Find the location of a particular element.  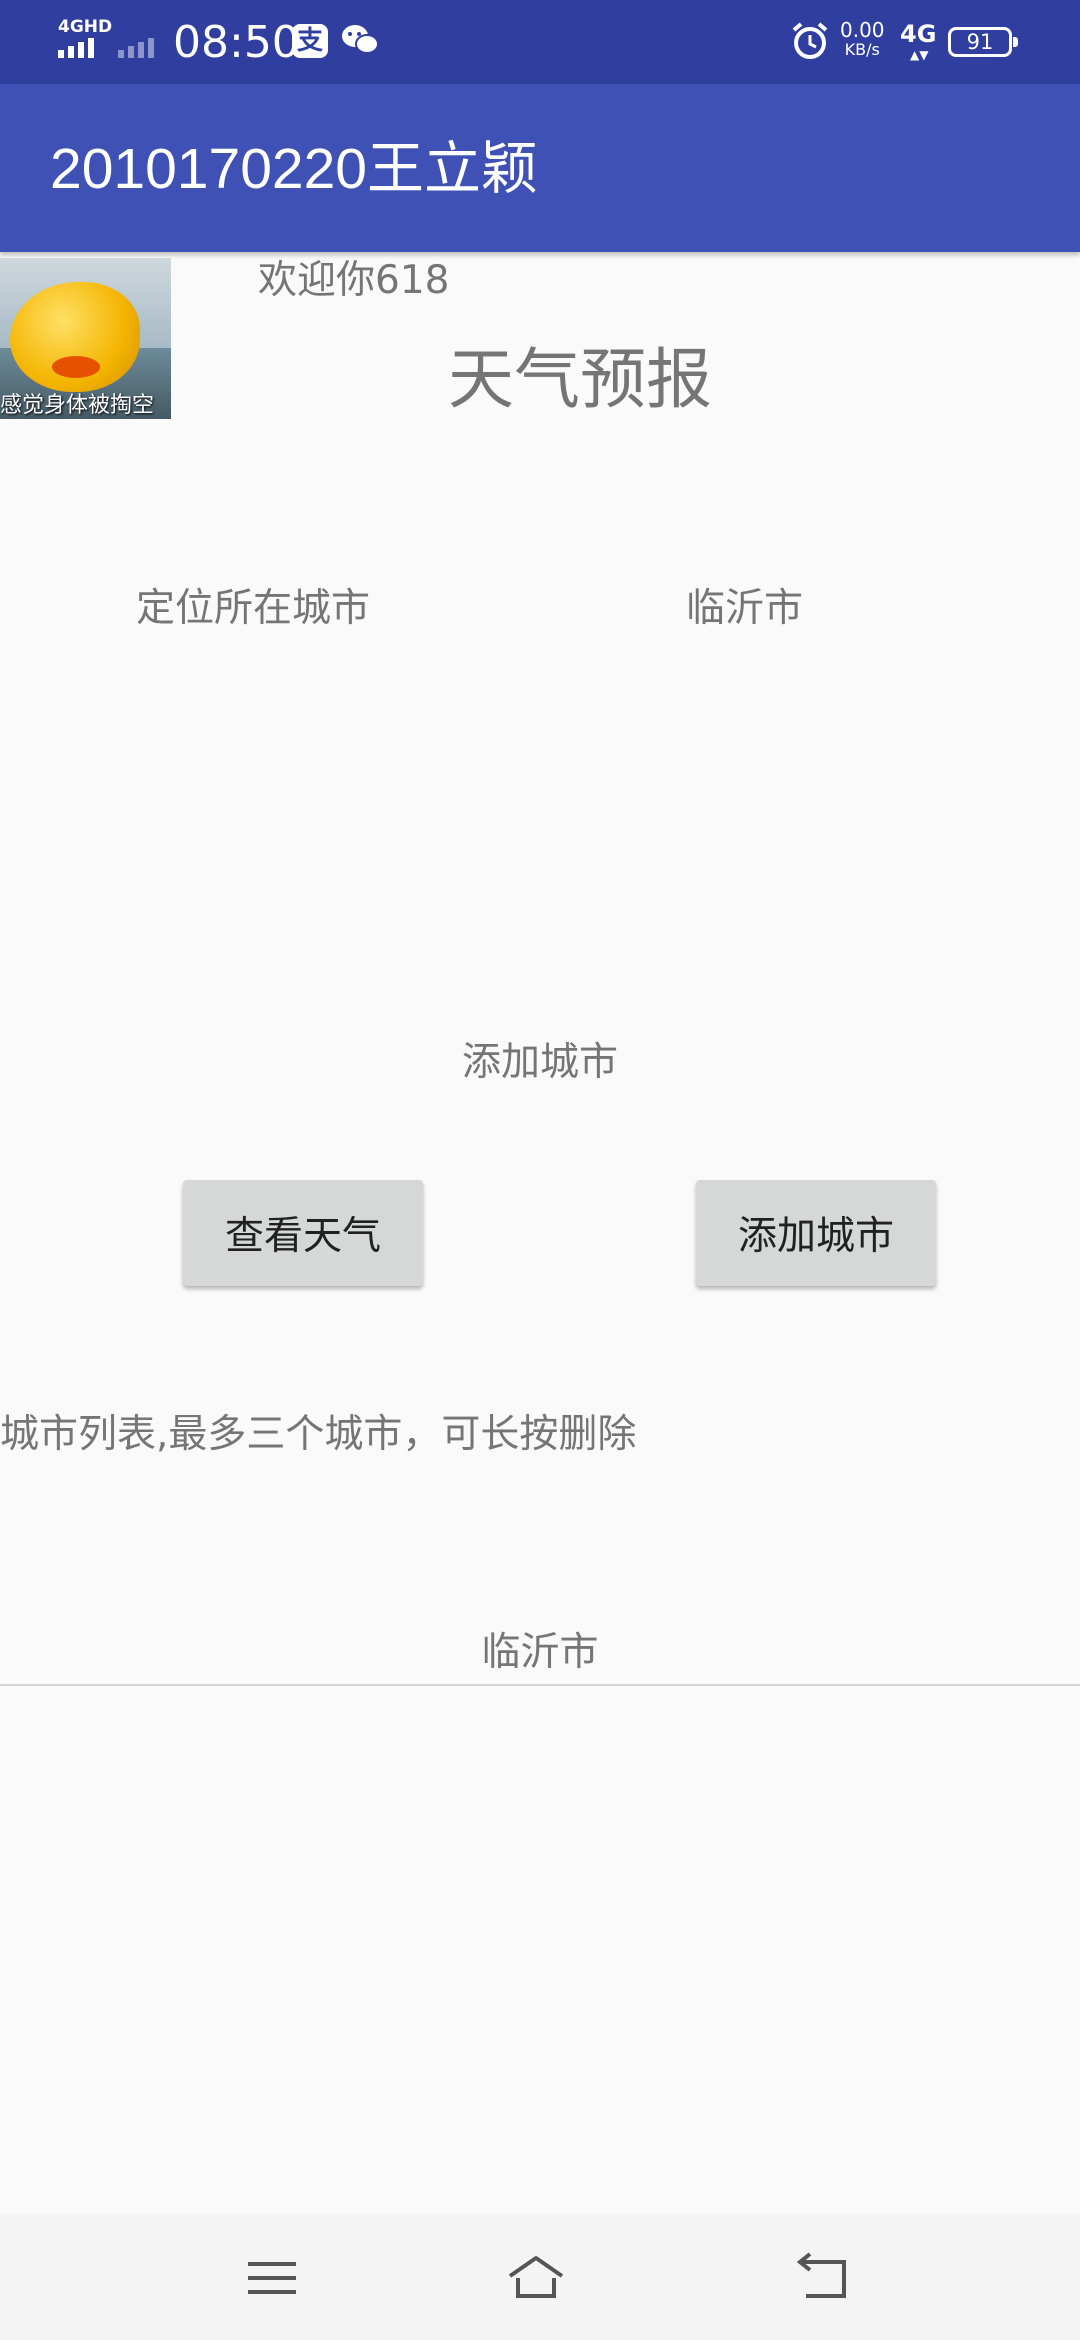

home-icon is located at coordinates (536, 2278).